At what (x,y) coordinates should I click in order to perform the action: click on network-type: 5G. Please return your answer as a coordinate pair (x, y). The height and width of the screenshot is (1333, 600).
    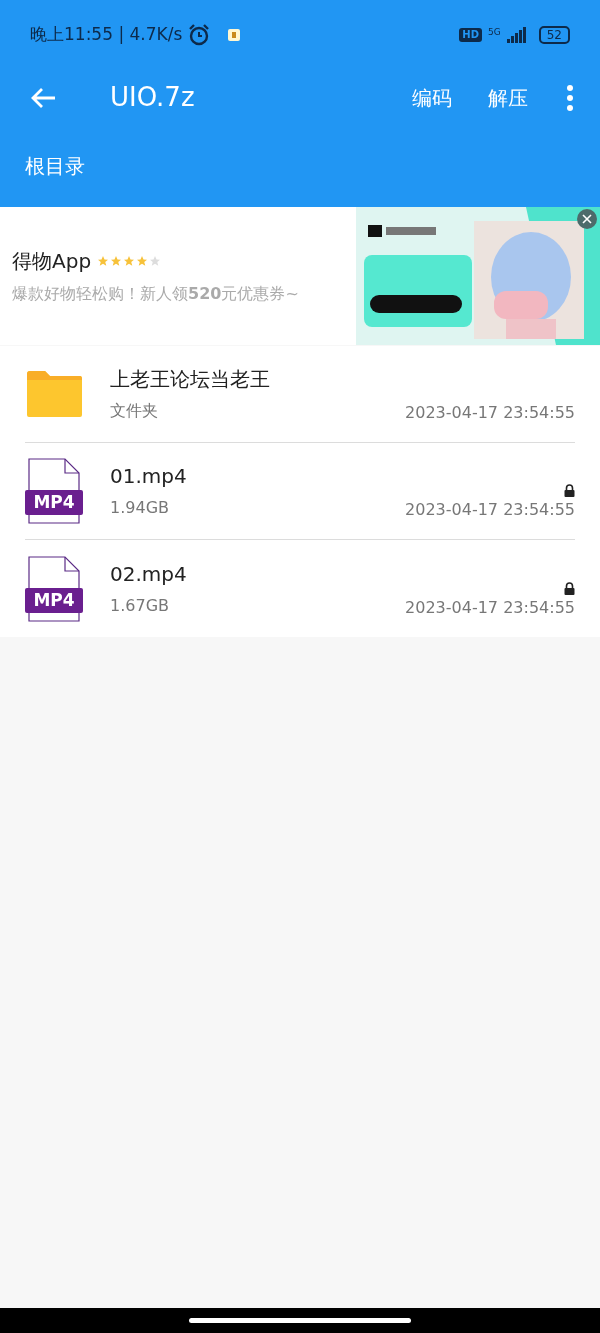
    Looking at the image, I should click on (494, 32).